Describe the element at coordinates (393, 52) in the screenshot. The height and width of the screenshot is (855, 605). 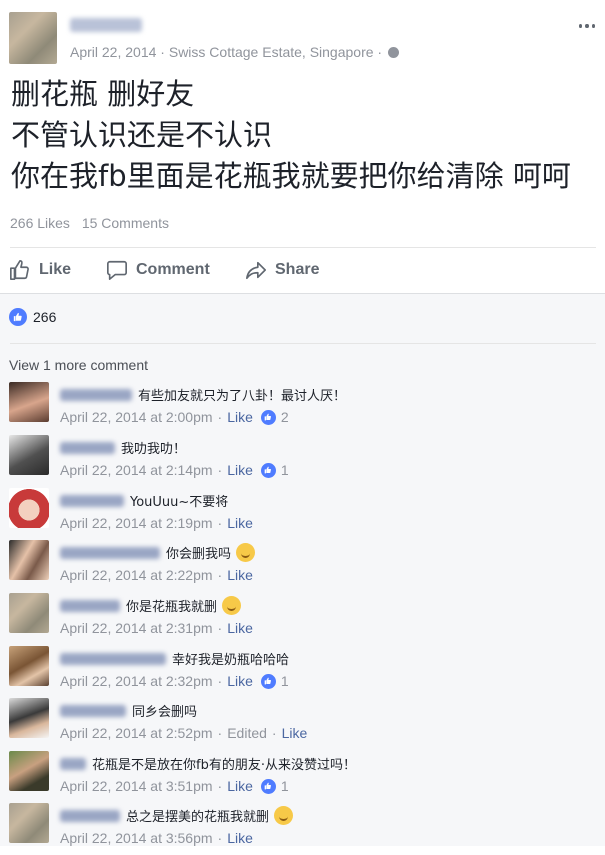
I see `globe-icon` at that location.